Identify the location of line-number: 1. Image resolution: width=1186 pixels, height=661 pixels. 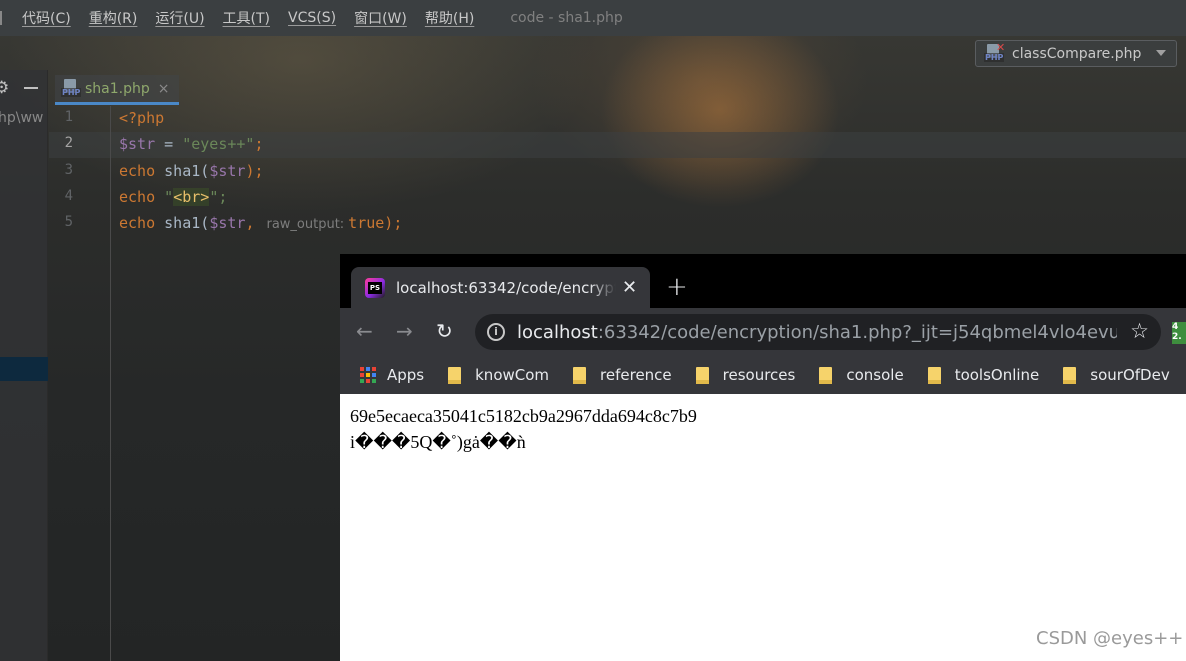
(61, 117).